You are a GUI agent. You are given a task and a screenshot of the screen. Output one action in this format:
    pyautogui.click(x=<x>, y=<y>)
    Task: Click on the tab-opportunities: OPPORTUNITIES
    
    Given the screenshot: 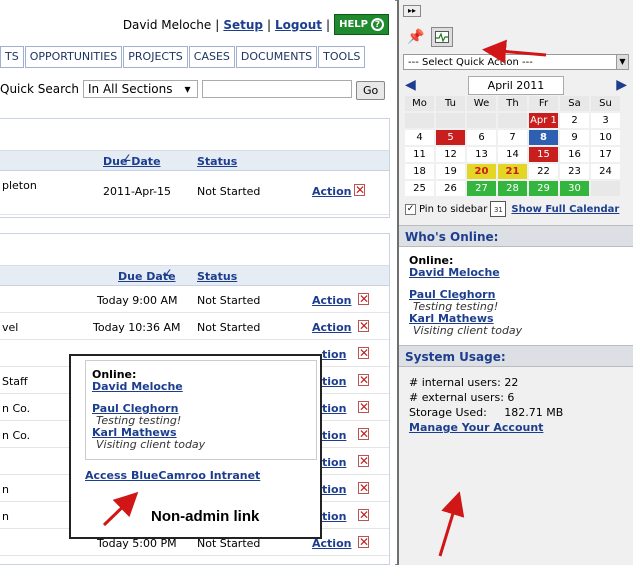 What is the action you would take?
    pyautogui.click(x=73, y=57)
    